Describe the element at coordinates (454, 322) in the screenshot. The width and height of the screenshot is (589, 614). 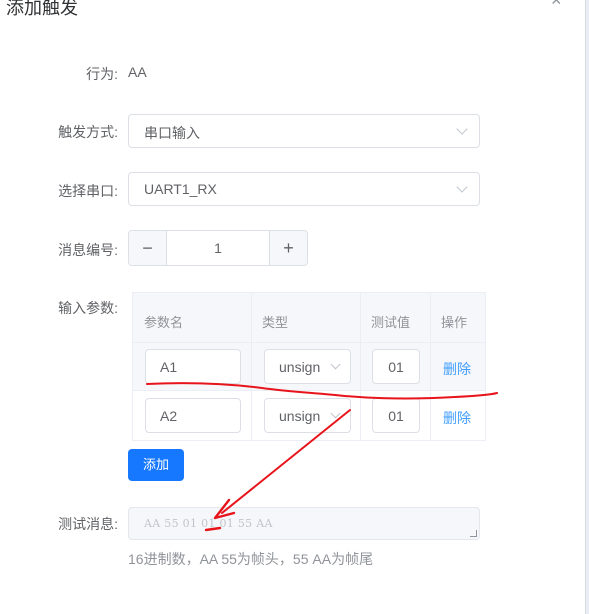
I see `column-header-action: 操作` at that location.